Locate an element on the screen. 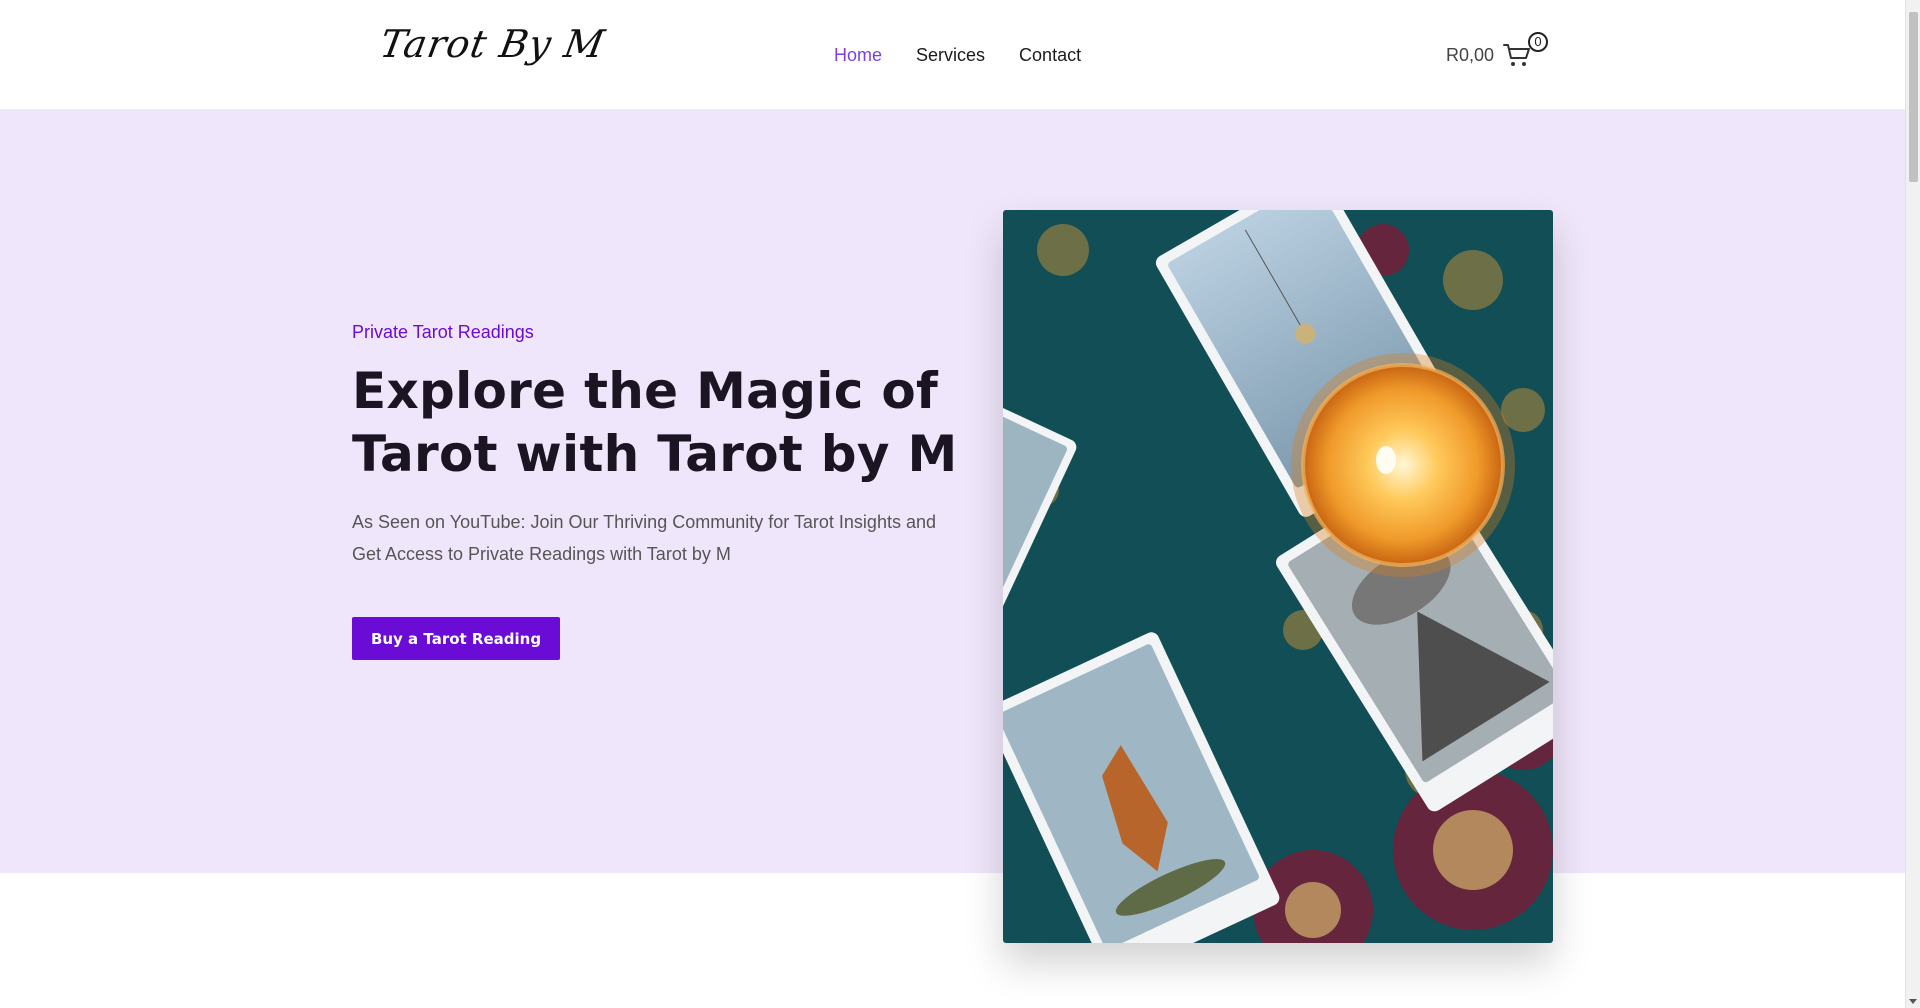  main-nav: Home Services Contact is located at coordinates (974, 55).